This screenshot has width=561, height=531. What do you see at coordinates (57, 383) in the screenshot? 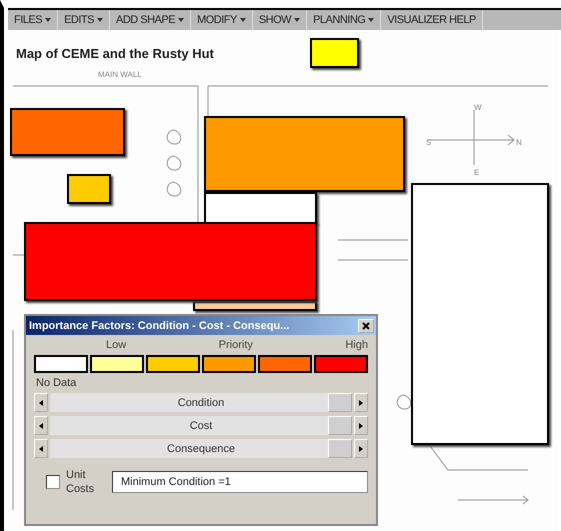
I see `no-data-label: No Data` at bounding box center [57, 383].